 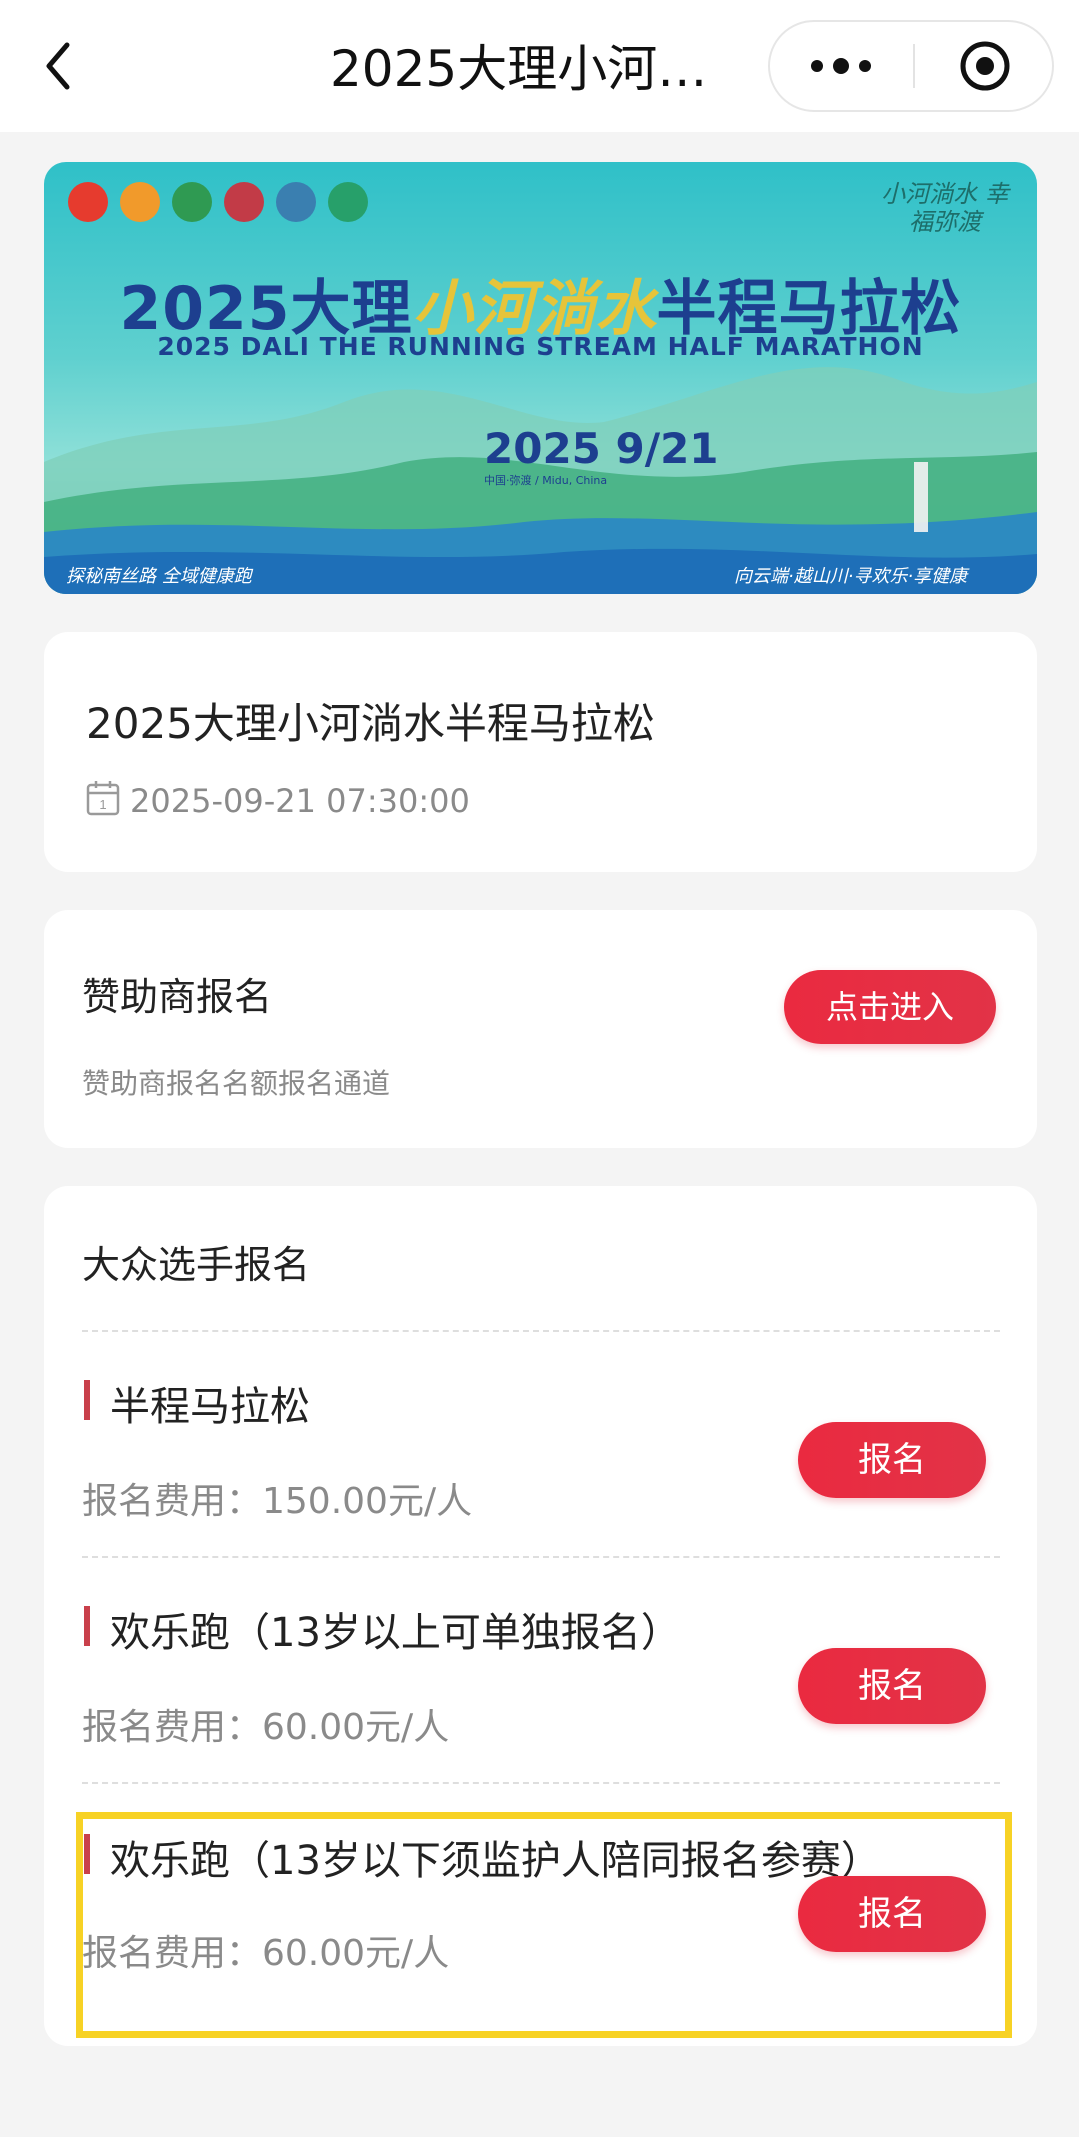 I want to click on sponsor-description: 赞助商报名名额报名通道, so click(x=236, y=1083).